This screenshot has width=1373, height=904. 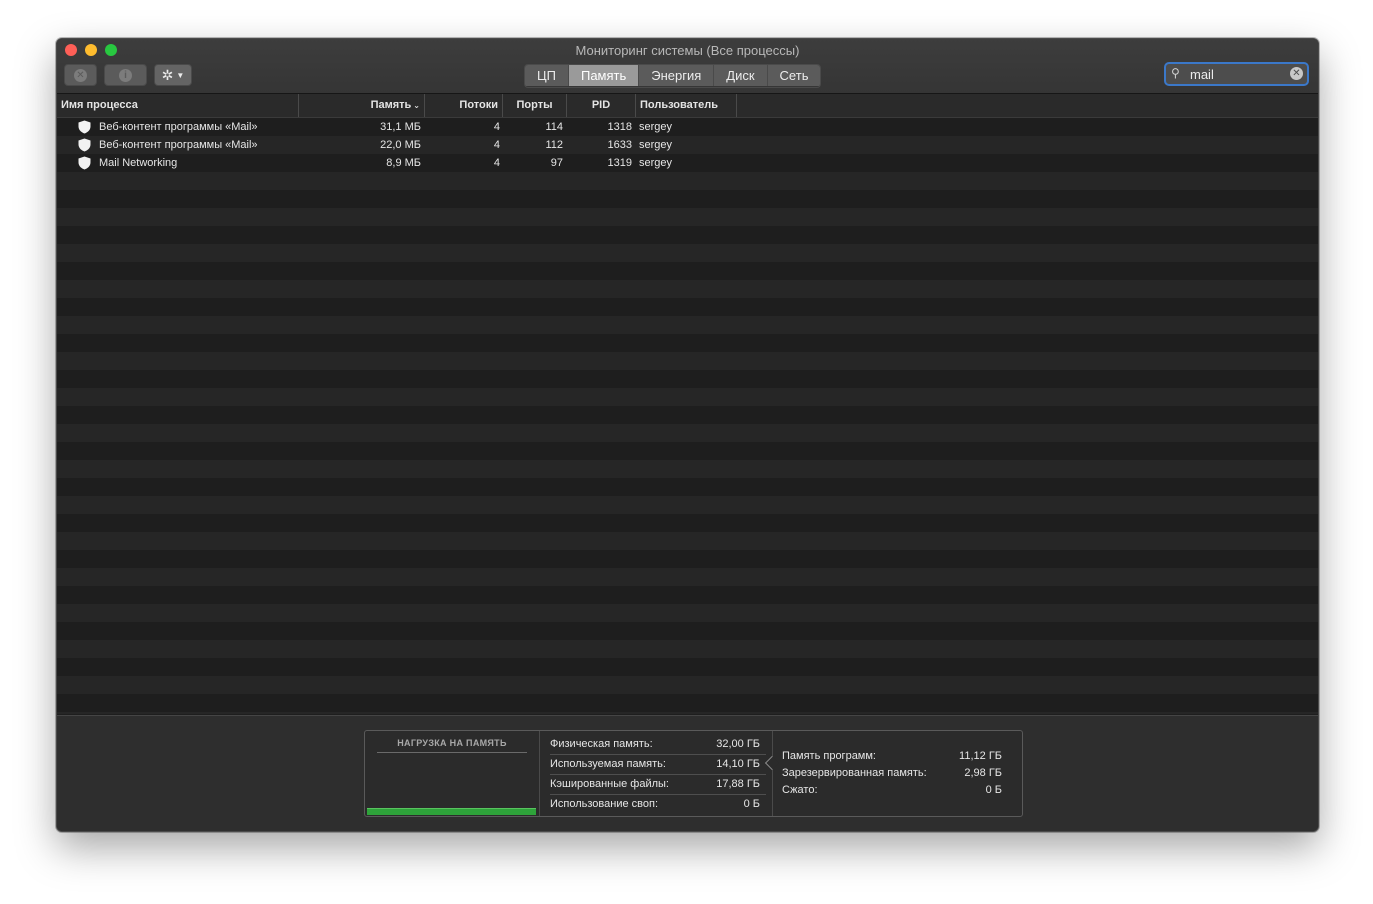 I want to click on memory-pressure-graph, so click(x=451, y=811).